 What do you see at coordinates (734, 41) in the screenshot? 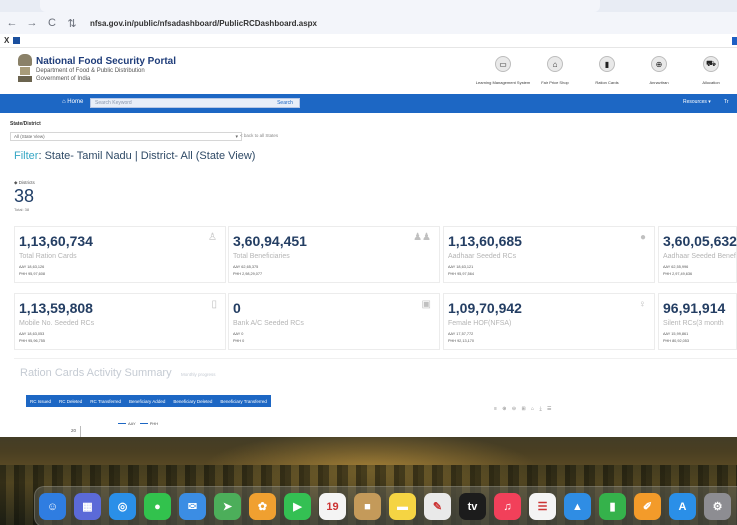
I see `extension-icon` at bounding box center [734, 41].